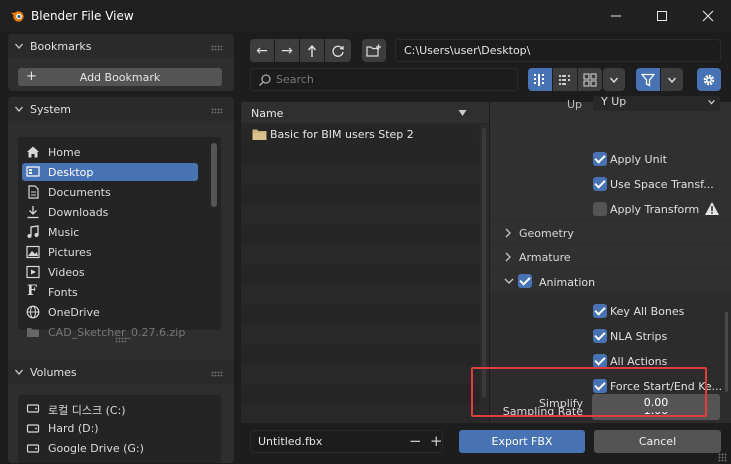 The width and height of the screenshot is (731, 464). Describe the element at coordinates (267, 113) in the screenshot. I see `name-column-label: Name` at that location.